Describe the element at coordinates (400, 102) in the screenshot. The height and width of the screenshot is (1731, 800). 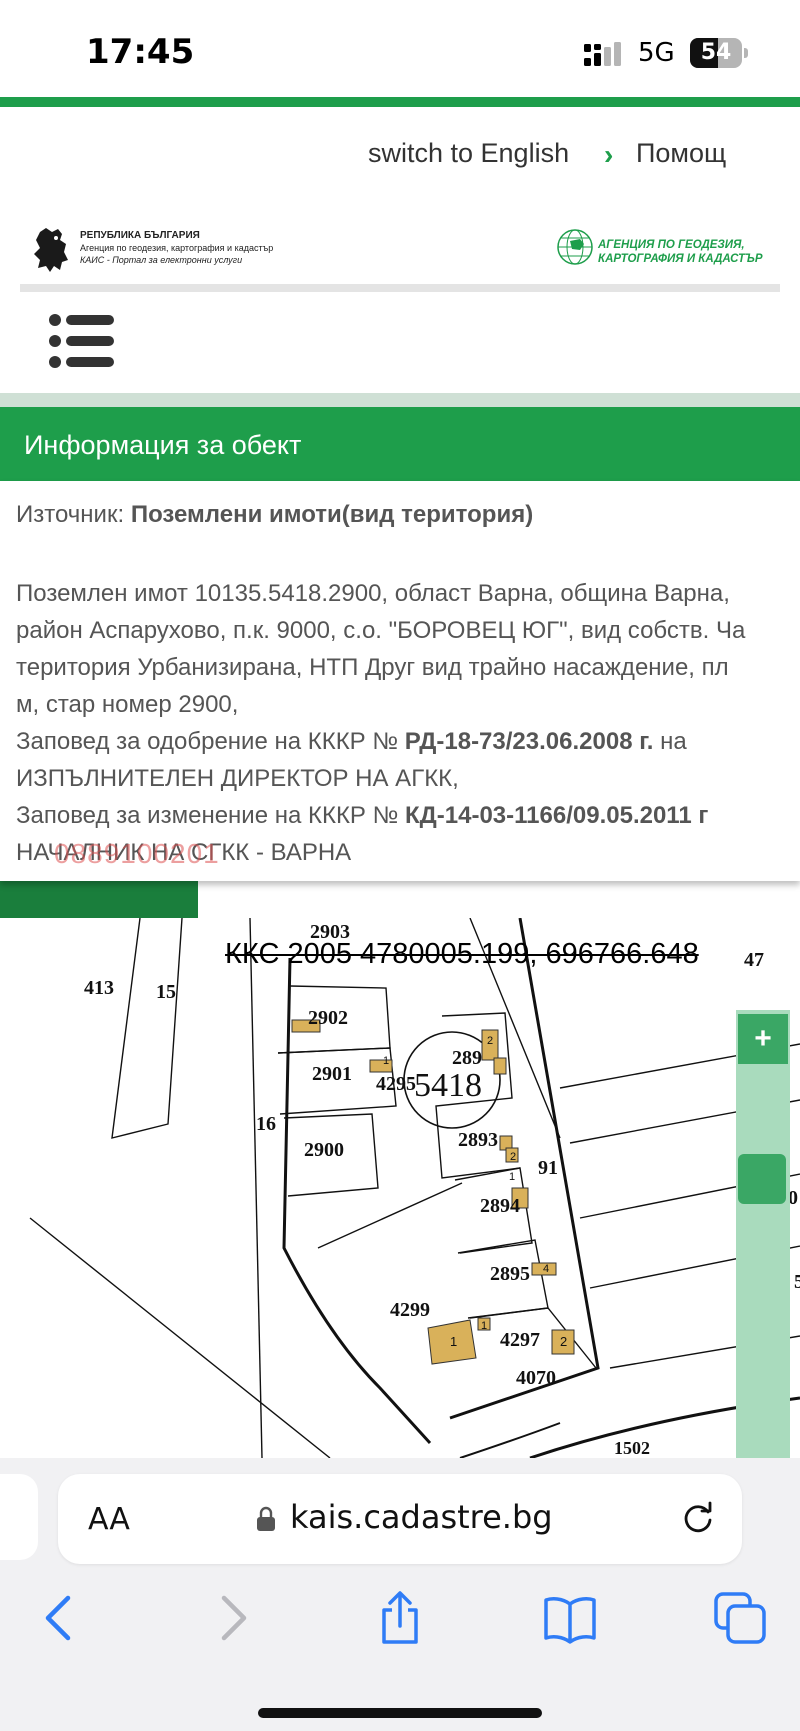
I see `top-green-rule` at that location.